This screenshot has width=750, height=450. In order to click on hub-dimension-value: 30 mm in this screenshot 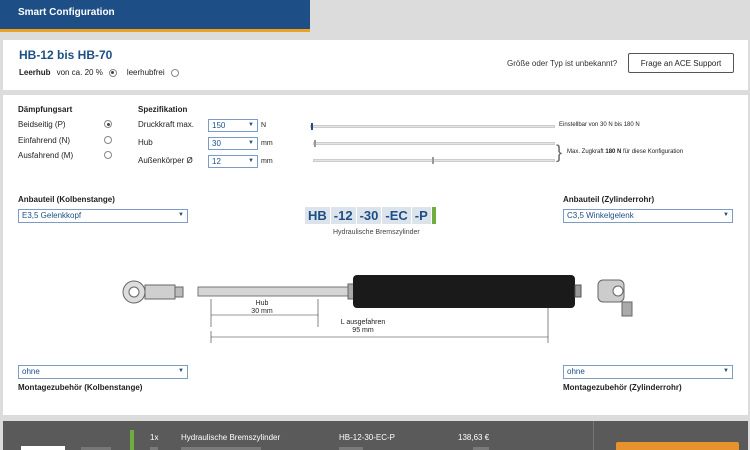, I will do `click(262, 311)`.